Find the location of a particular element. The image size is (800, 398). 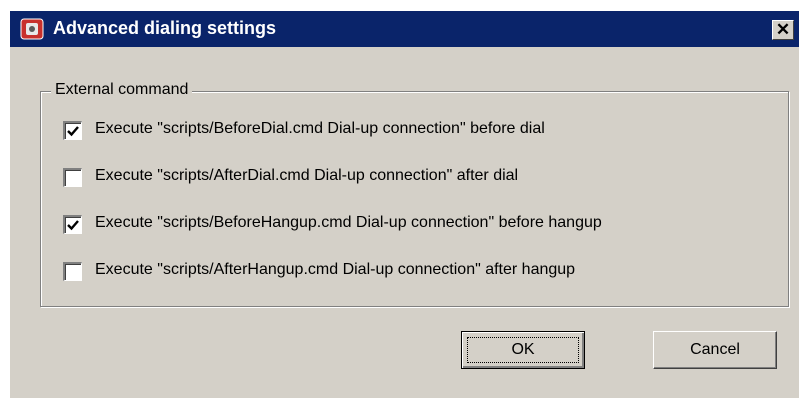

cancel-button: Cancel is located at coordinates (715, 350).